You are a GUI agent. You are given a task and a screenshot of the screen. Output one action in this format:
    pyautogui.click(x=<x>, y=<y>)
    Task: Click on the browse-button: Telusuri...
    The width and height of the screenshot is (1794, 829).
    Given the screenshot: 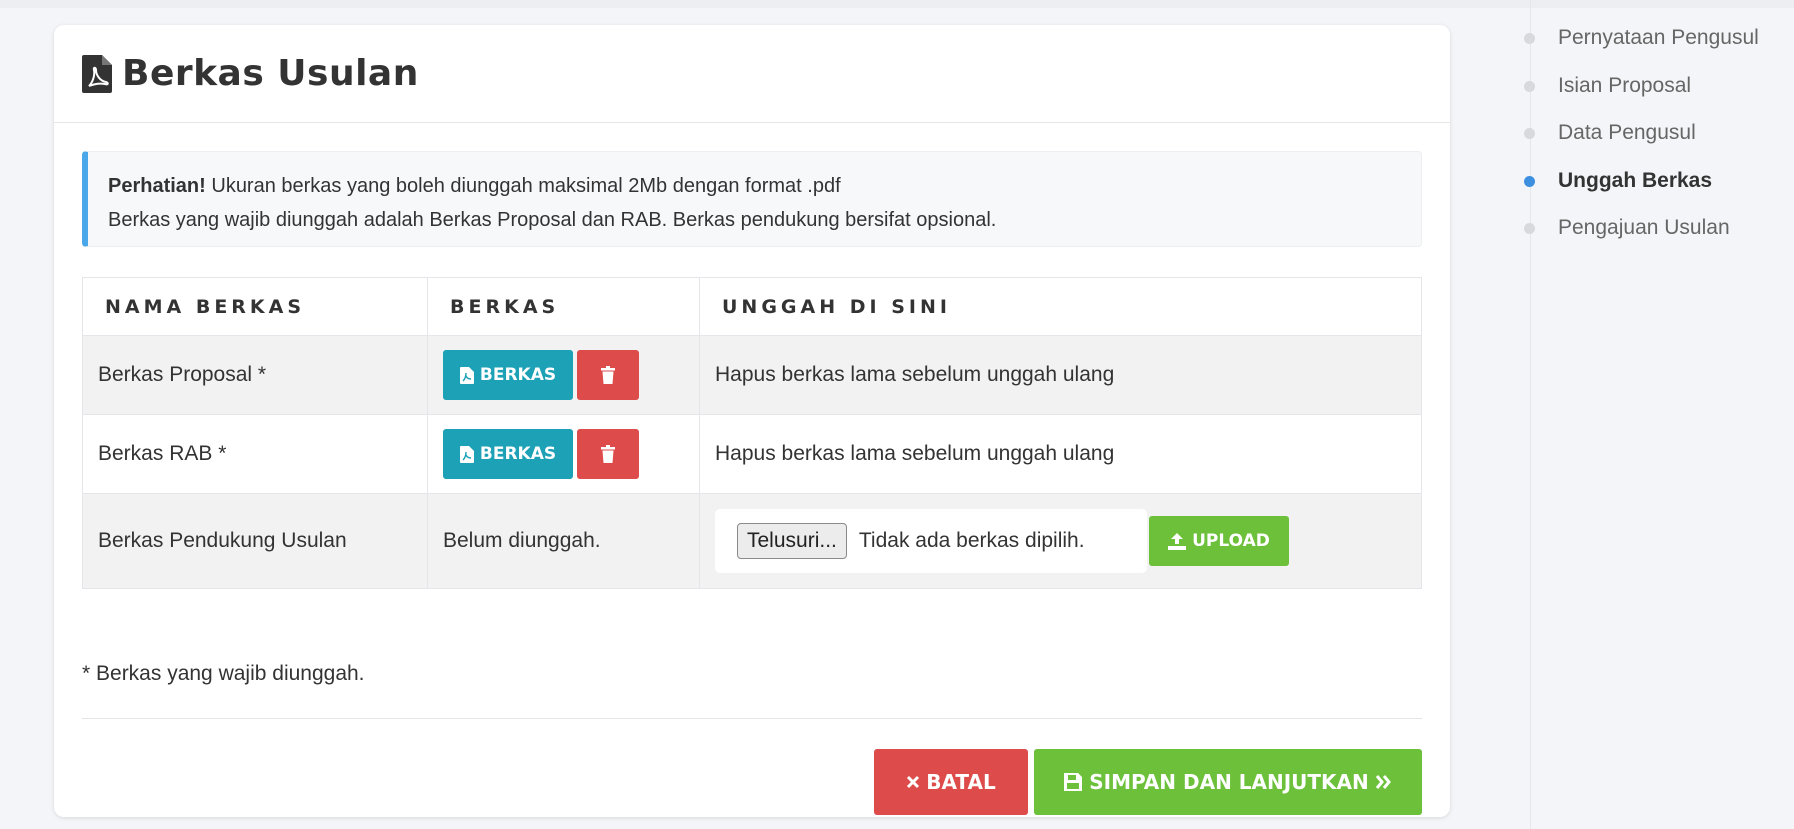 What is the action you would take?
    pyautogui.click(x=792, y=541)
    